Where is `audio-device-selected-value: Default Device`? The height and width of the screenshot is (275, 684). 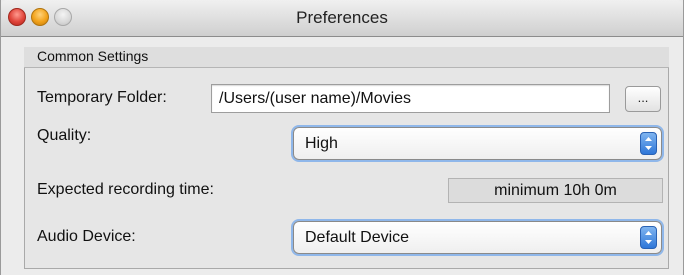 audio-device-selected-value: Default Device is located at coordinates (357, 237).